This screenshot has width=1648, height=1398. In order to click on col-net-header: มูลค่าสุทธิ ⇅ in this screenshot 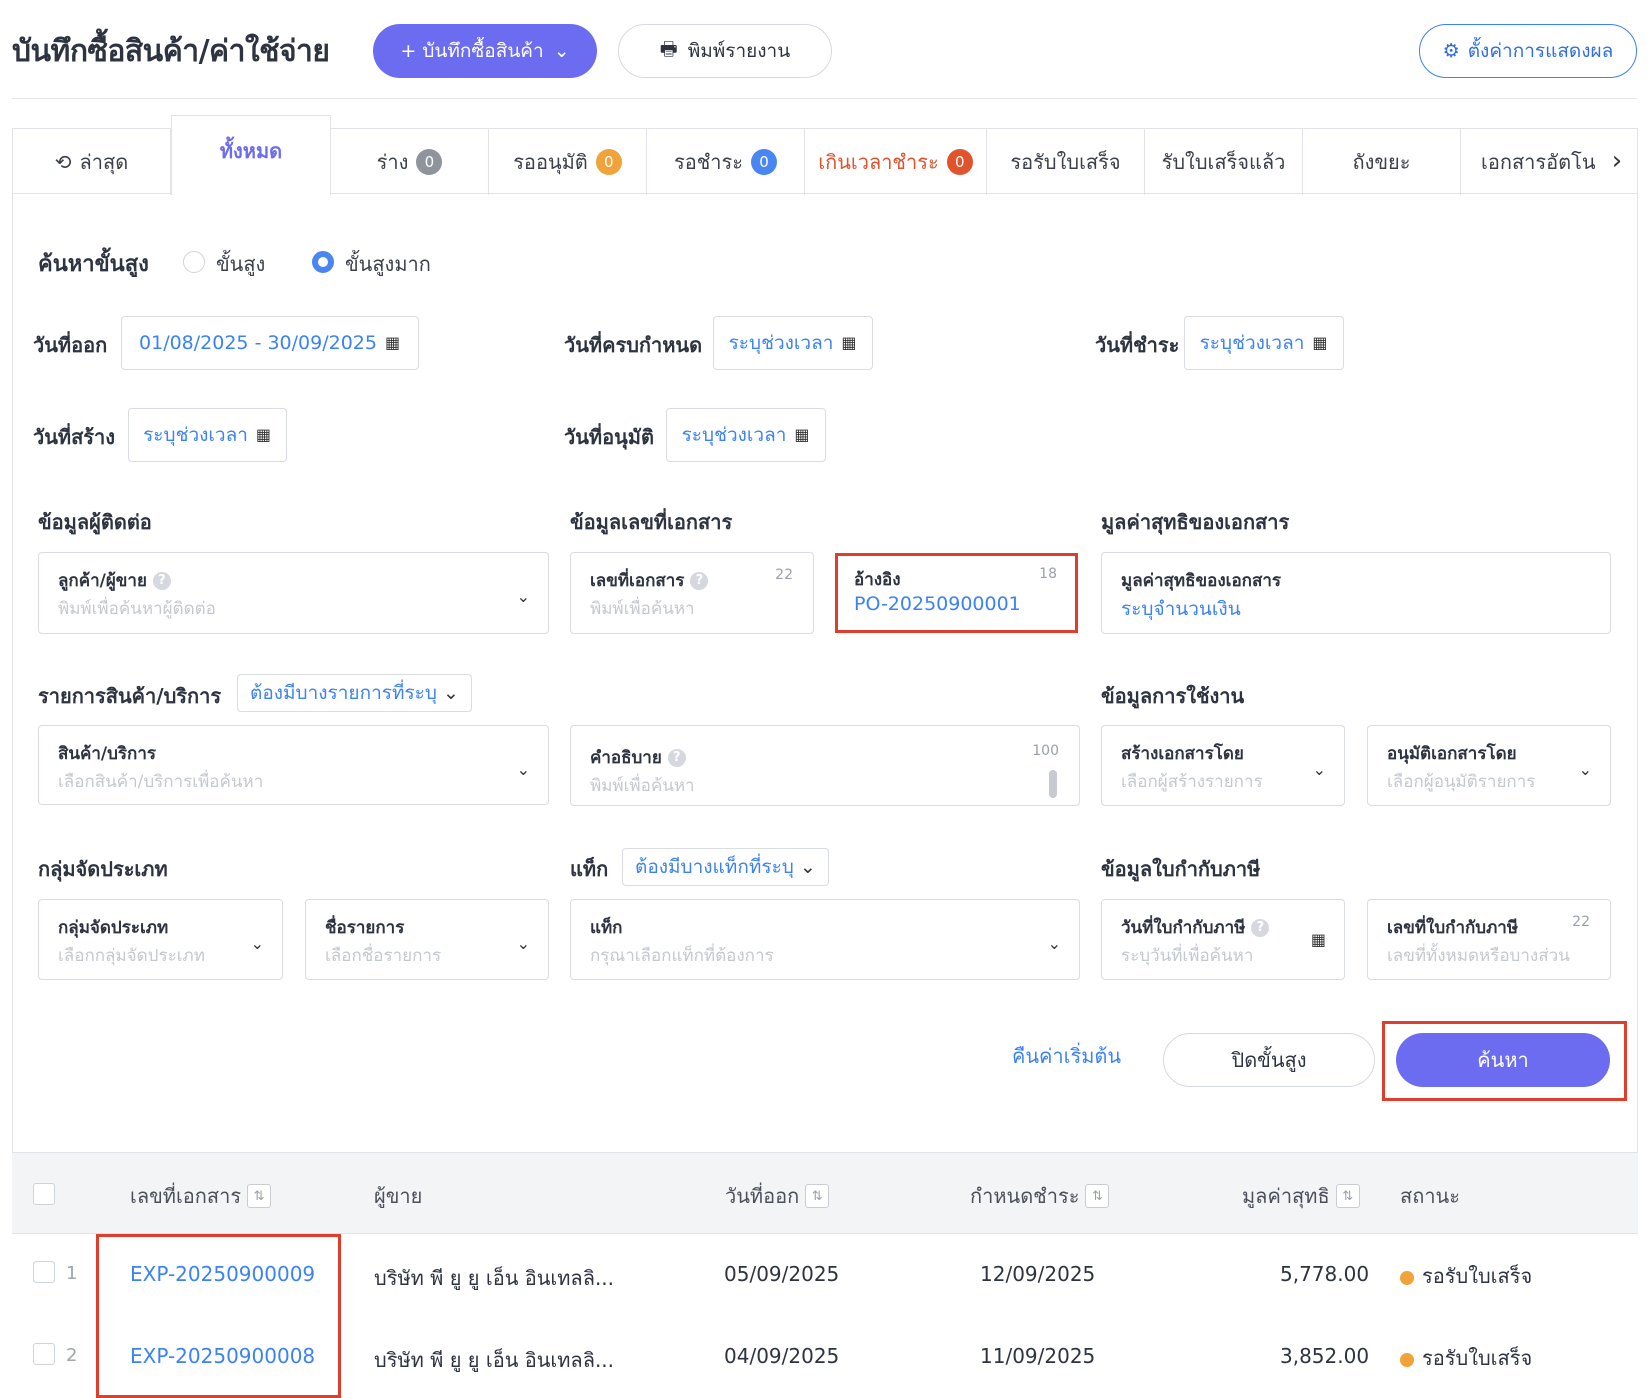, I will do `click(1301, 1196)`.